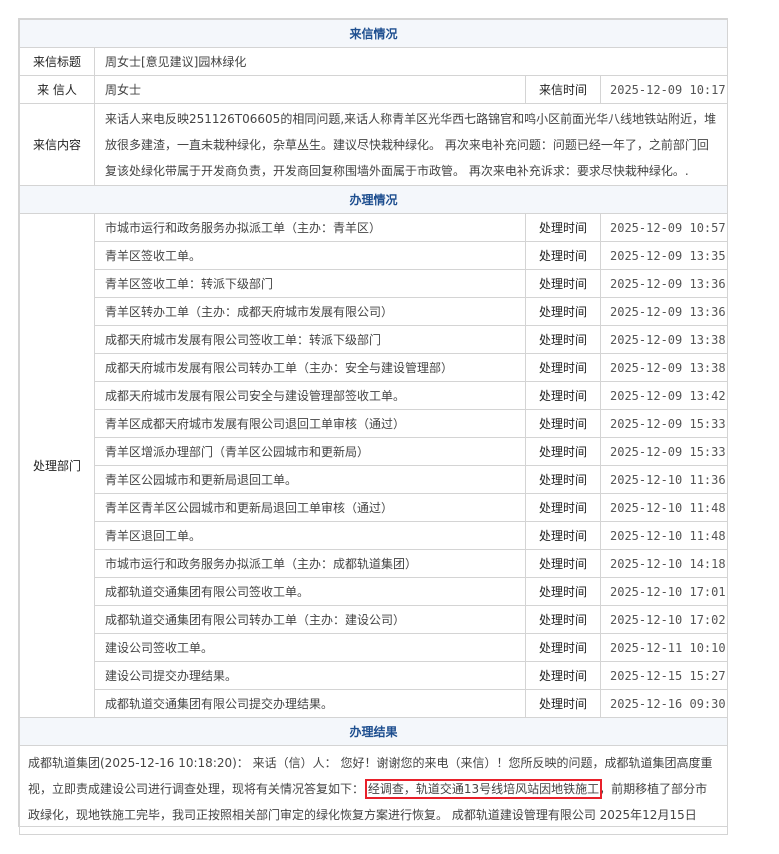  What do you see at coordinates (310, 227) in the screenshot?
I see `step-action: 市城市运行和政务服务办拟派工单（主办：青羊区）` at bounding box center [310, 227].